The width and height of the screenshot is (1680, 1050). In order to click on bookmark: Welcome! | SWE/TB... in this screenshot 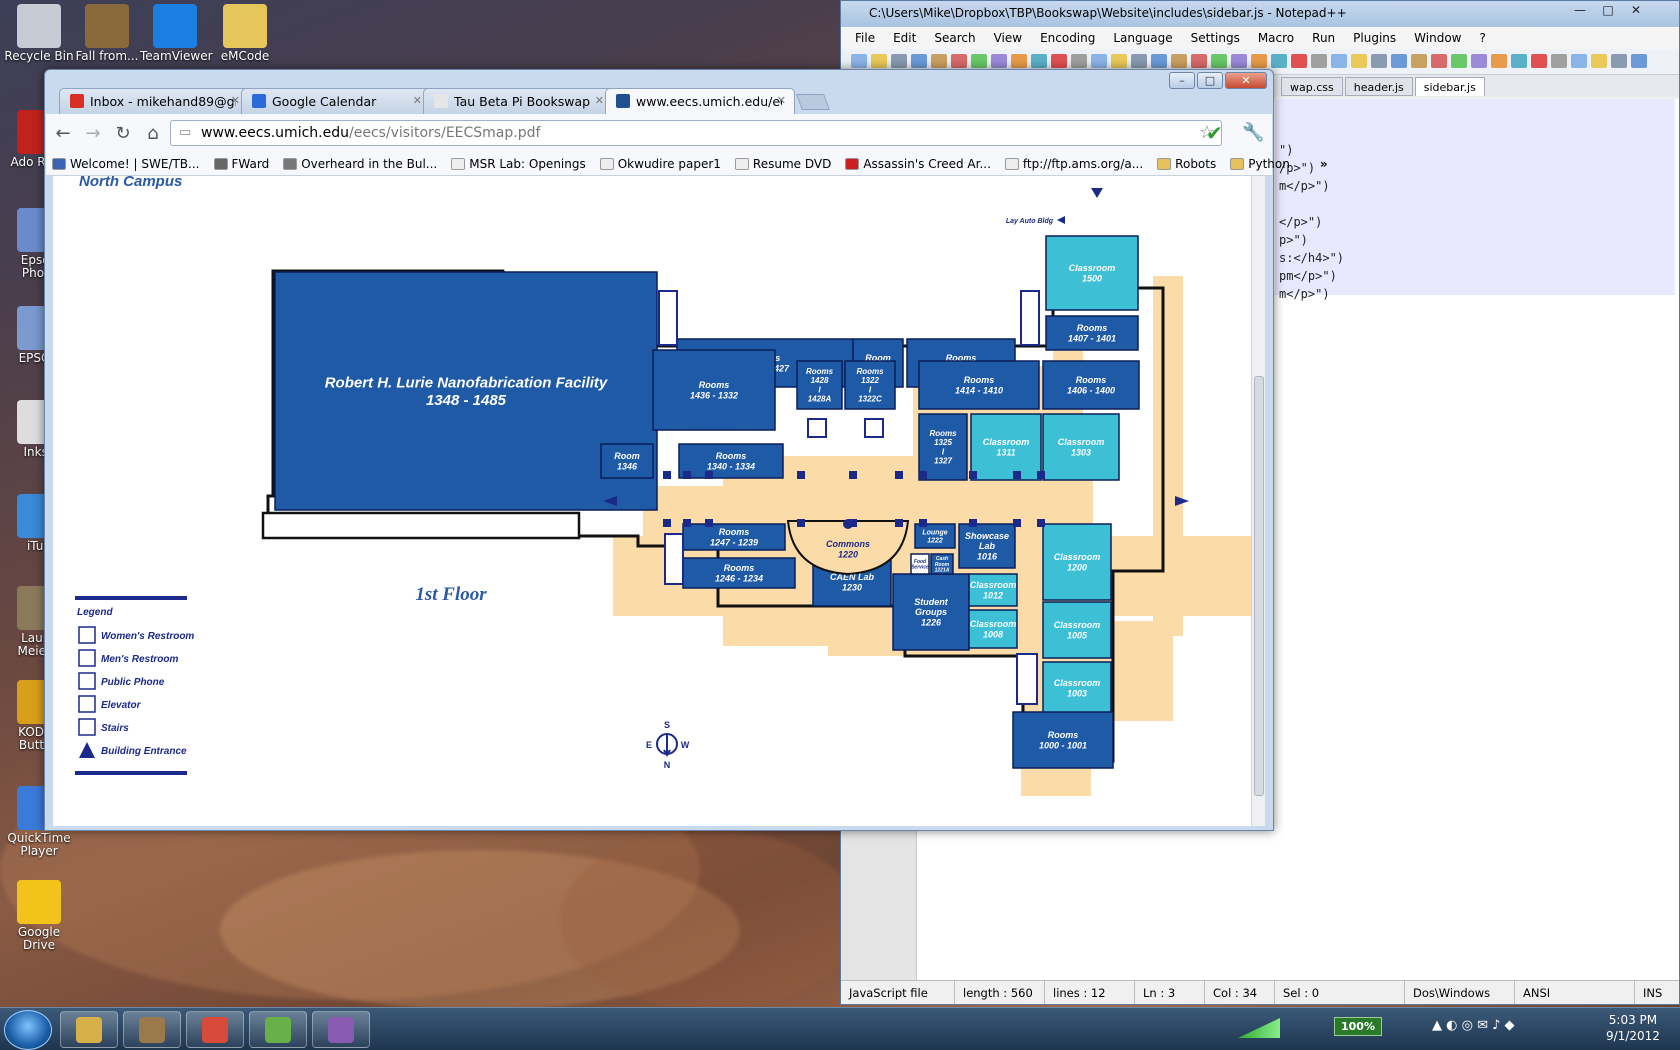, I will do `click(126, 164)`.